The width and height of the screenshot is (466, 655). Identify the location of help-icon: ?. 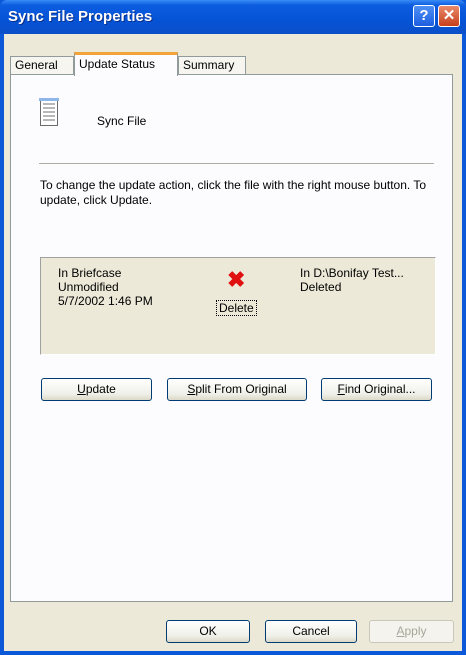
(424, 16).